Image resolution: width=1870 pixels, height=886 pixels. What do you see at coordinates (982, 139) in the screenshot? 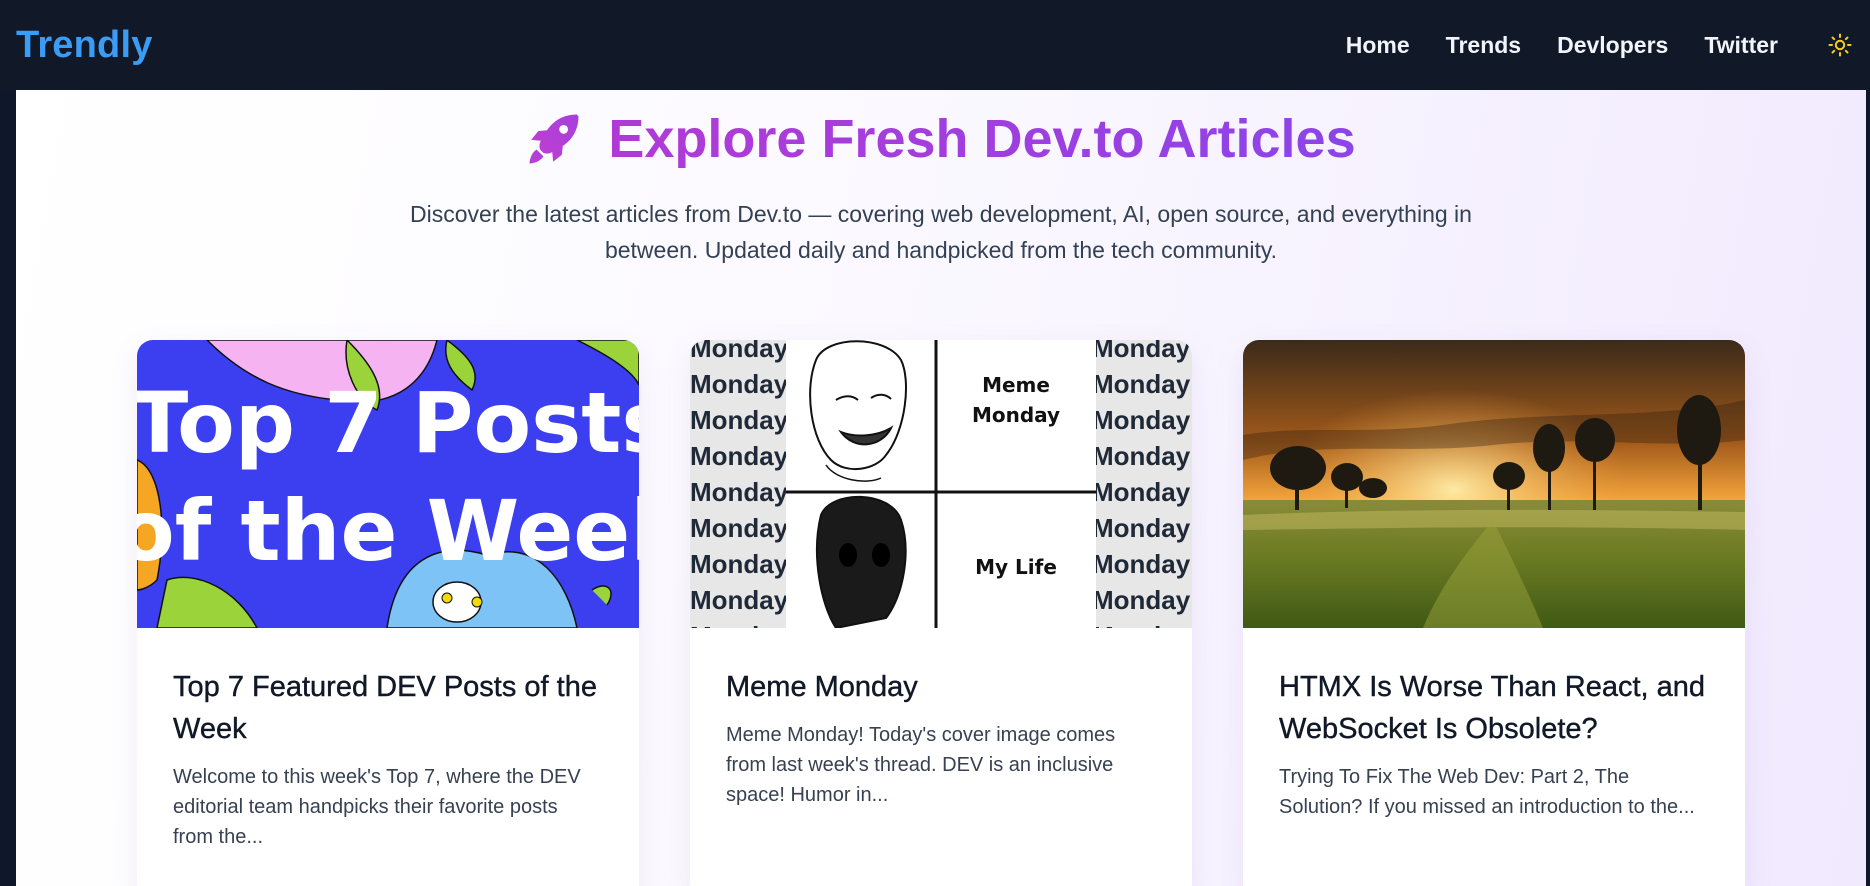
I see `page-title-text: Explore Fresh Dev.to Articles` at bounding box center [982, 139].